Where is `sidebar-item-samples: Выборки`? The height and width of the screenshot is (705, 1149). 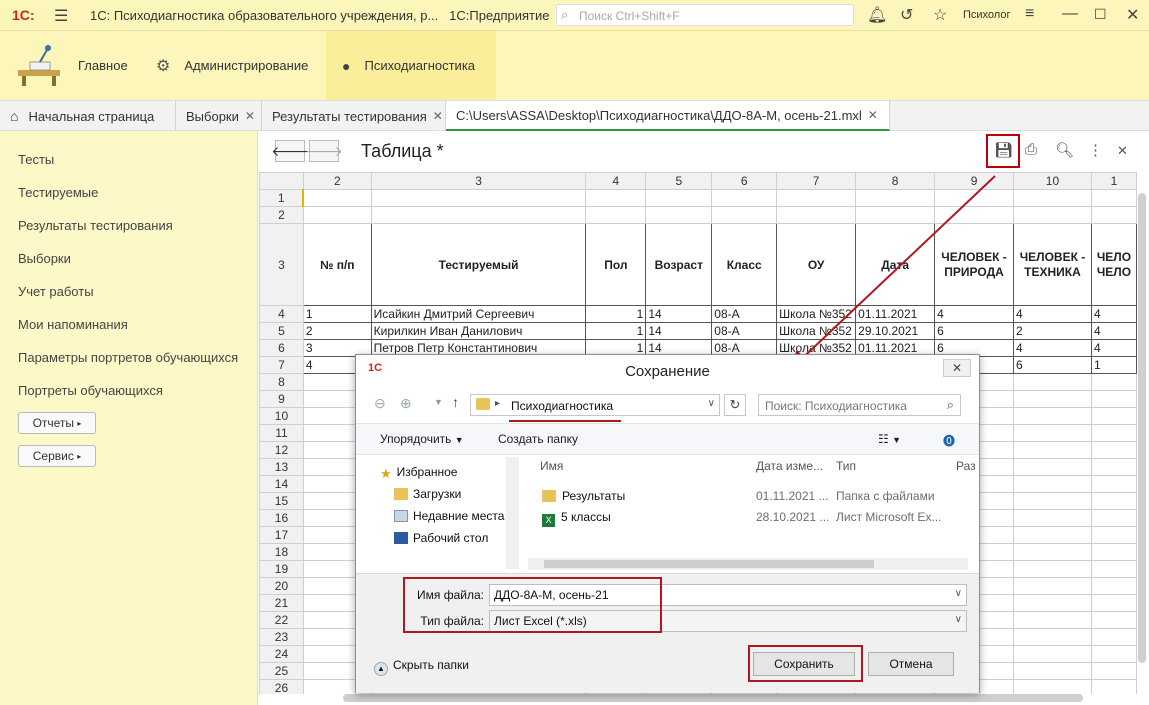
sidebar-item-samples: Выборки is located at coordinates (44, 258).